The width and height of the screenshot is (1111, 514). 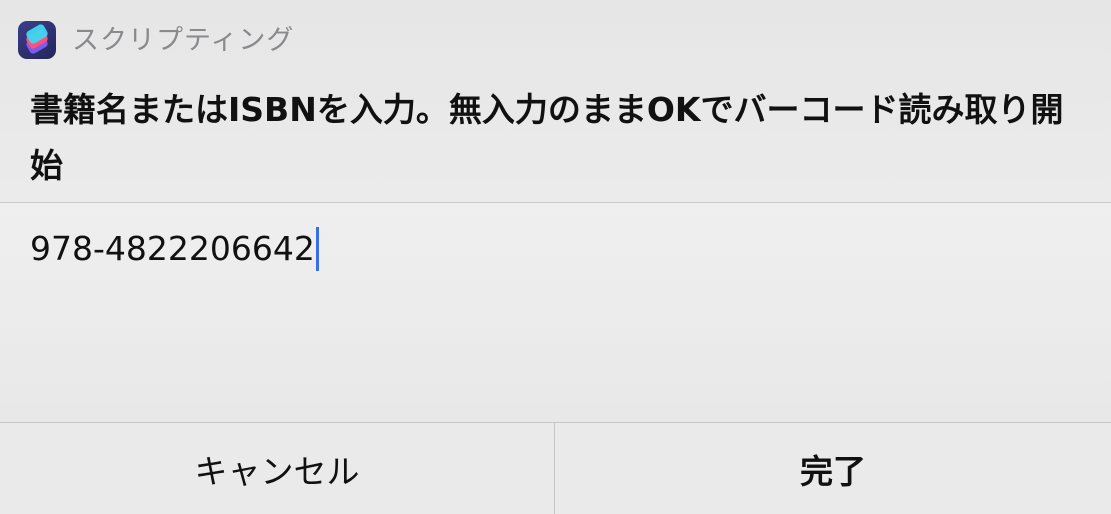 What do you see at coordinates (833, 468) in the screenshot?
I see `done-button: 完了` at bounding box center [833, 468].